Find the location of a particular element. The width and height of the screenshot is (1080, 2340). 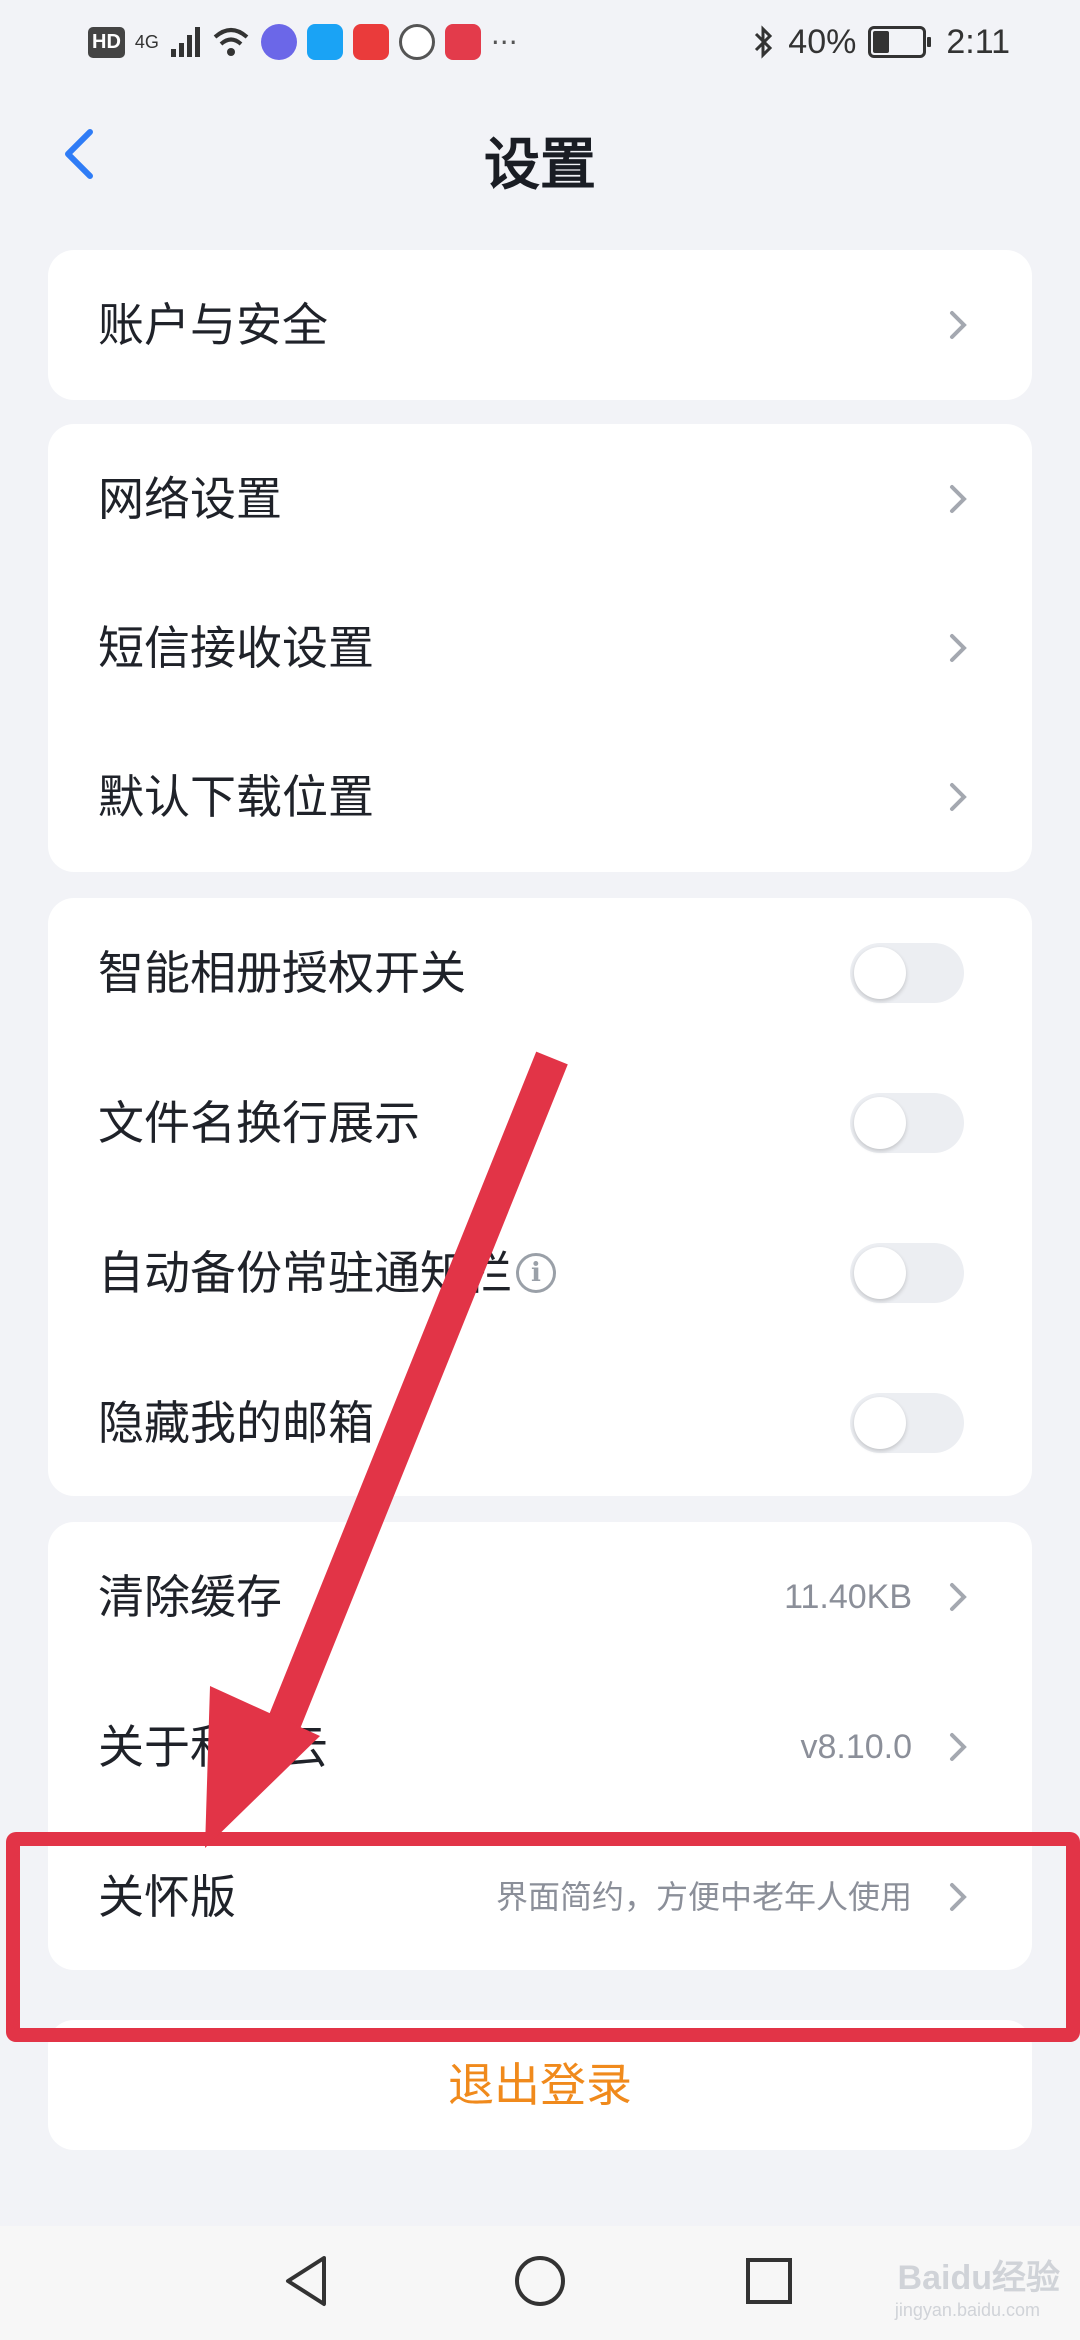

info-icon: i is located at coordinates (536, 1272).